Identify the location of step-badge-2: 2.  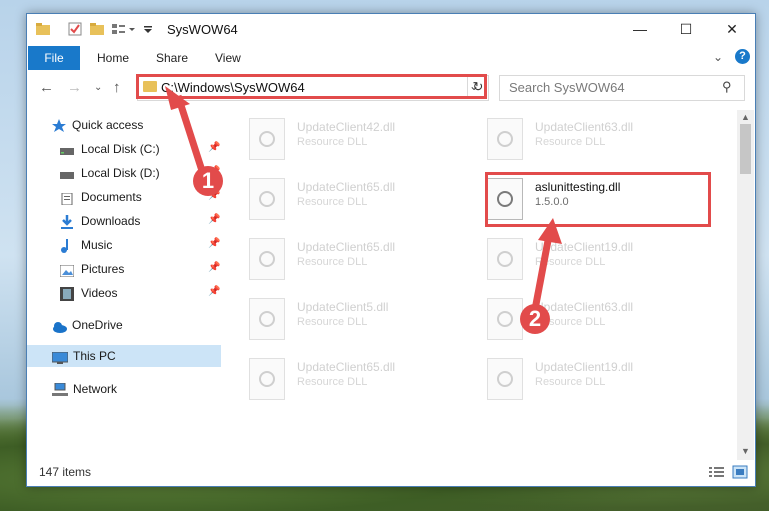
(535, 319).